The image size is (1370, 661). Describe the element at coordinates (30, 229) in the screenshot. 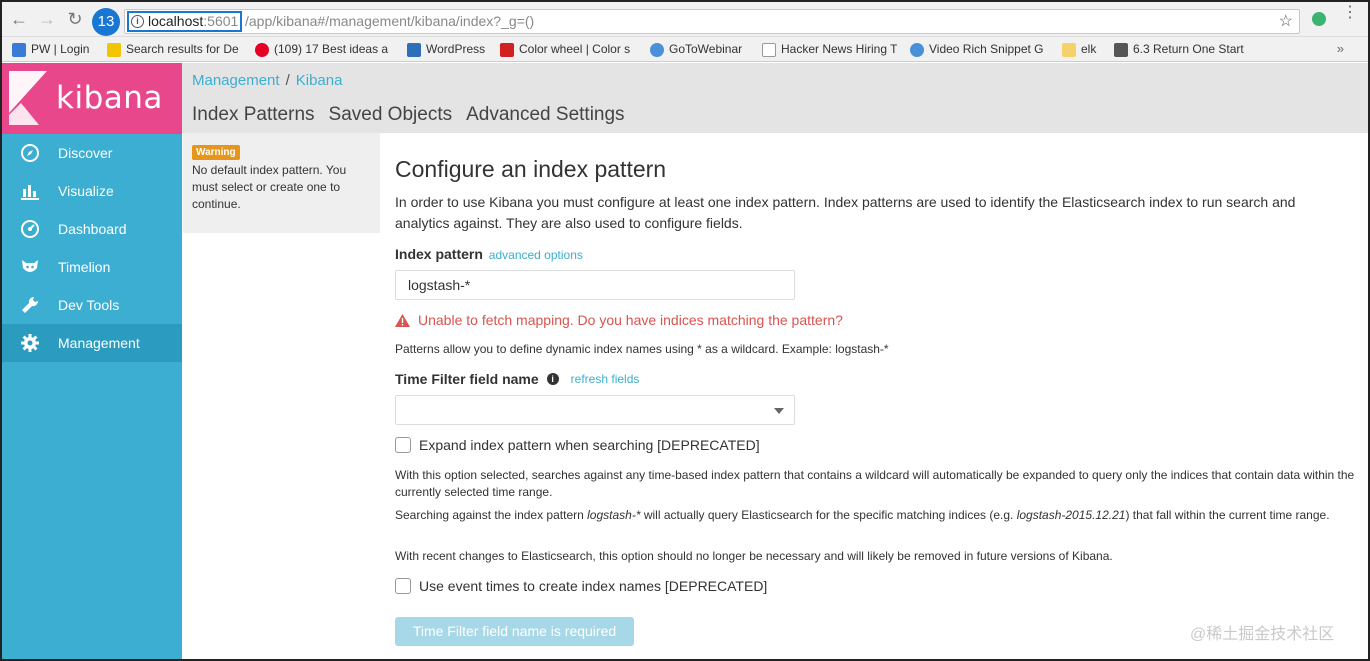

I see `dashboard-icon` at that location.